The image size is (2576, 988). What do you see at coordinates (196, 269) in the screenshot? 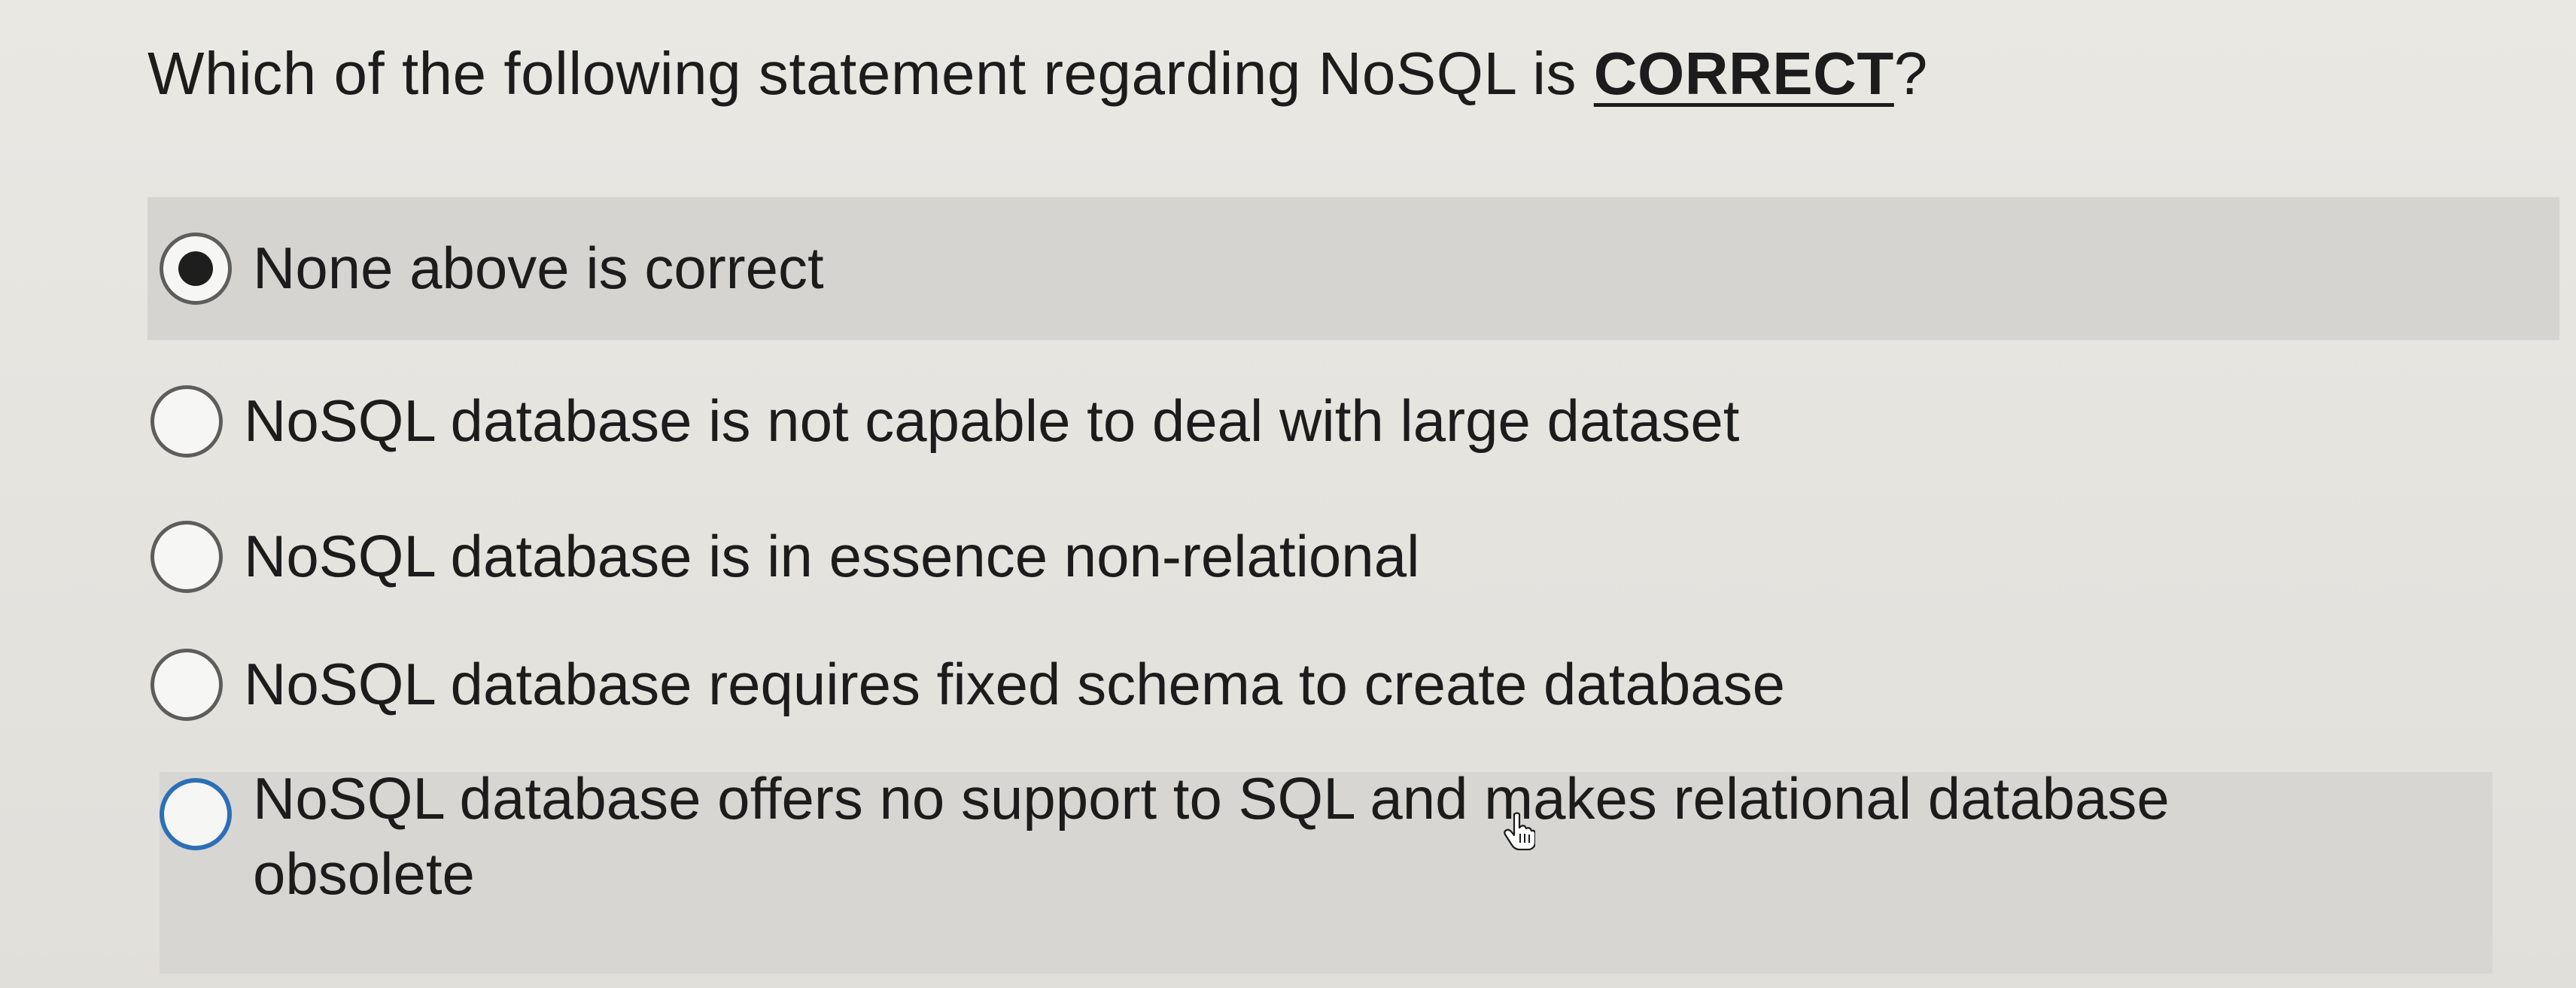
I see `radio-button-checked` at bounding box center [196, 269].